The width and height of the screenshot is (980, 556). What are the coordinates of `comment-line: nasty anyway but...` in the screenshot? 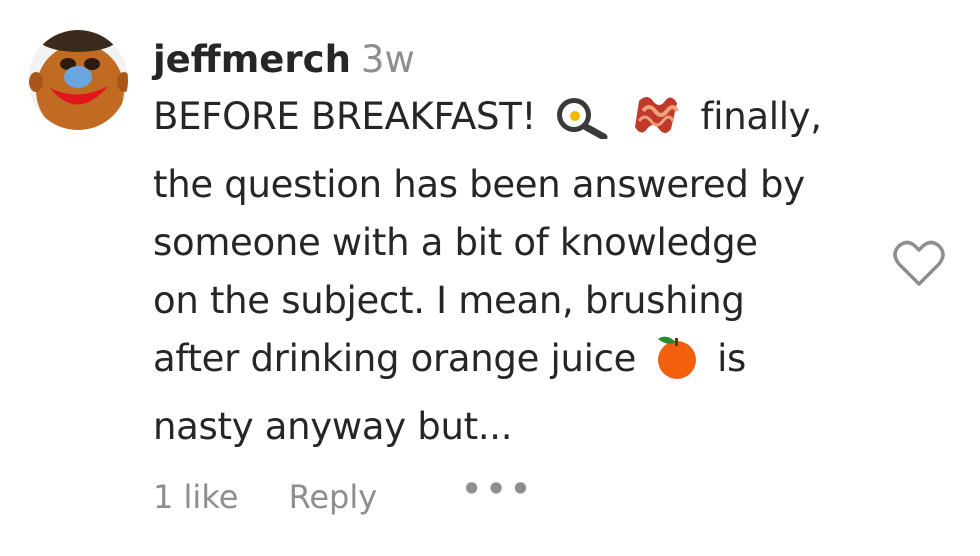 It's located at (333, 426).